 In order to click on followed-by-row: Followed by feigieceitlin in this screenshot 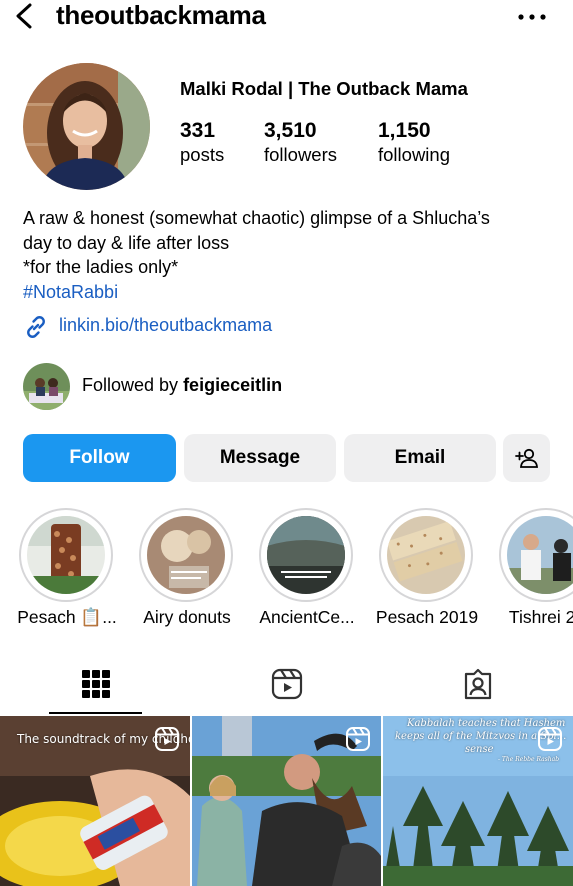, I will do `click(223, 387)`.